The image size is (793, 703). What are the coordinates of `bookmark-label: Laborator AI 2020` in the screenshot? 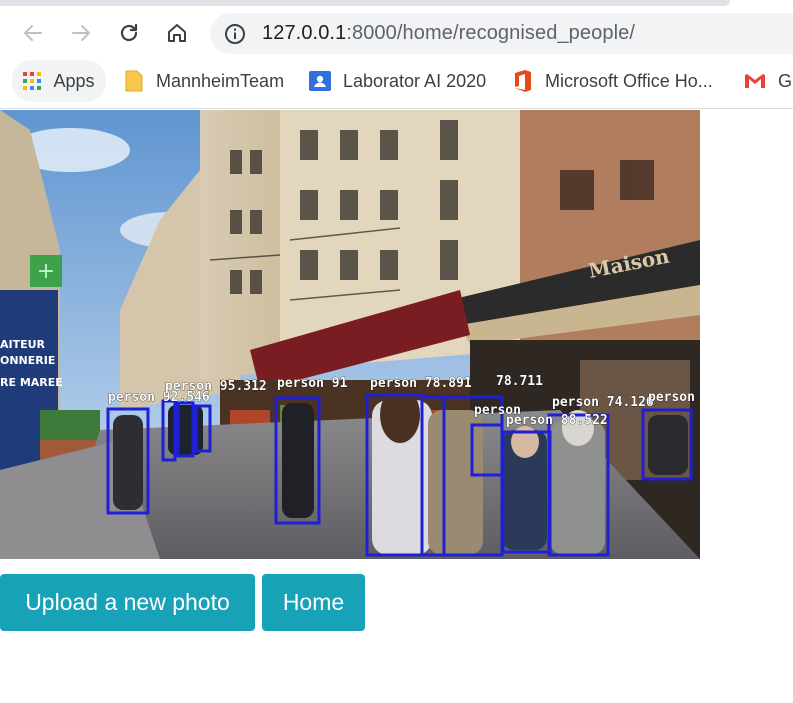 It's located at (415, 80).